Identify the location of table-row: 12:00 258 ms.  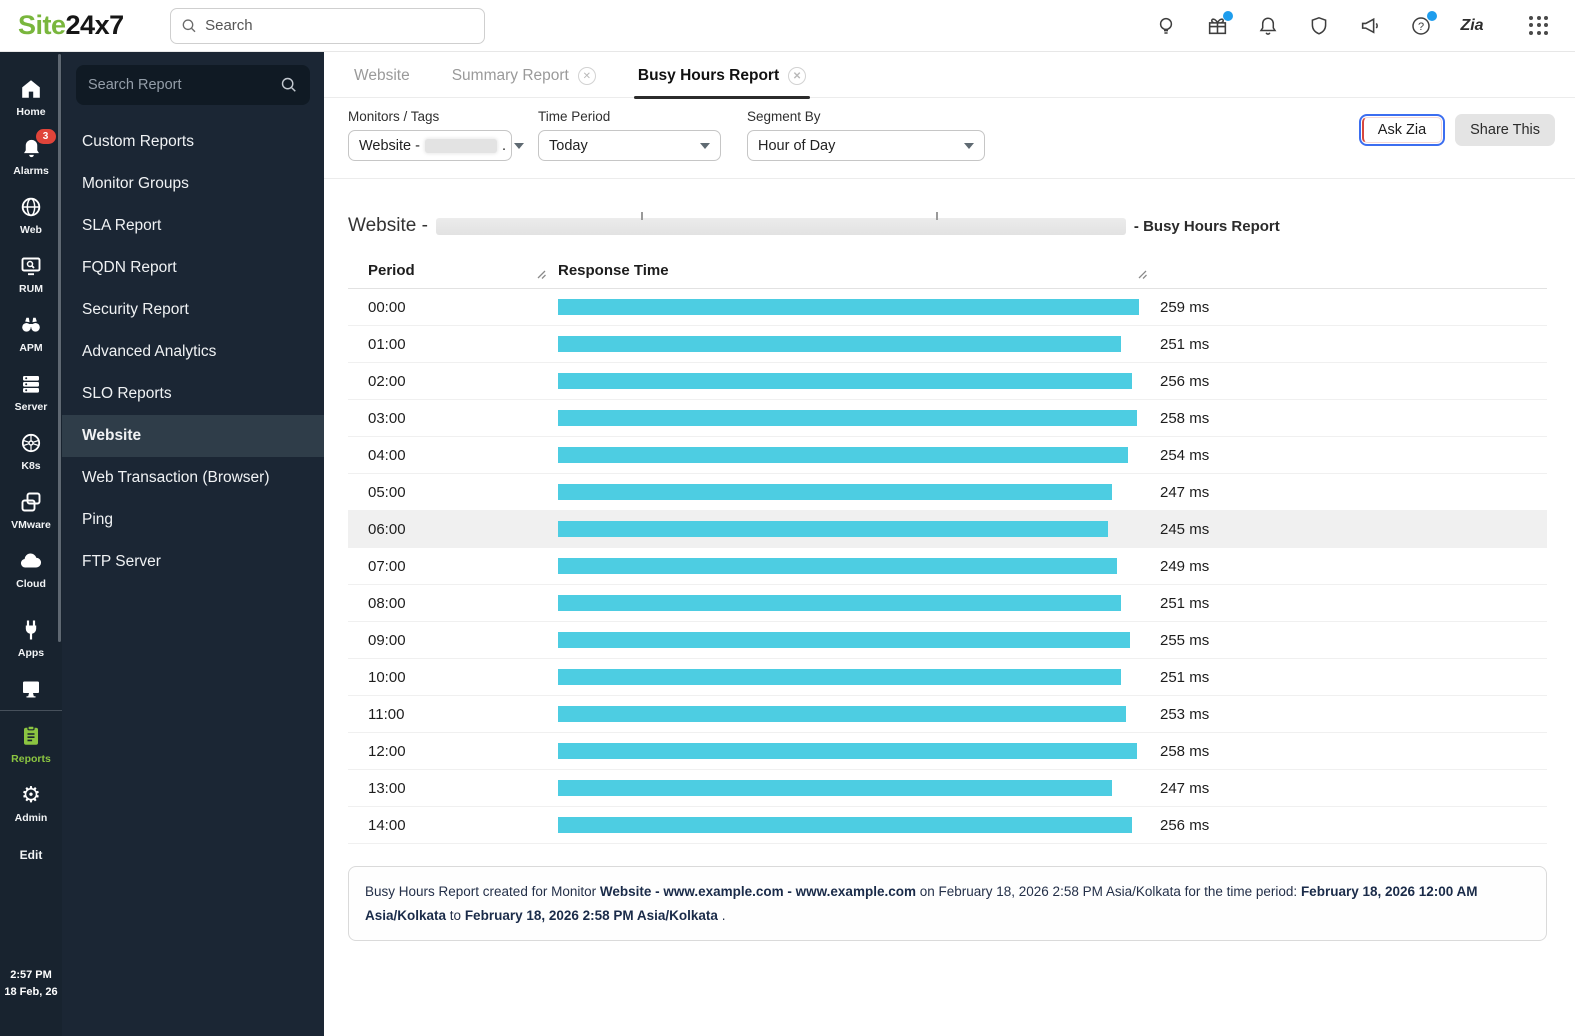
(947, 751).